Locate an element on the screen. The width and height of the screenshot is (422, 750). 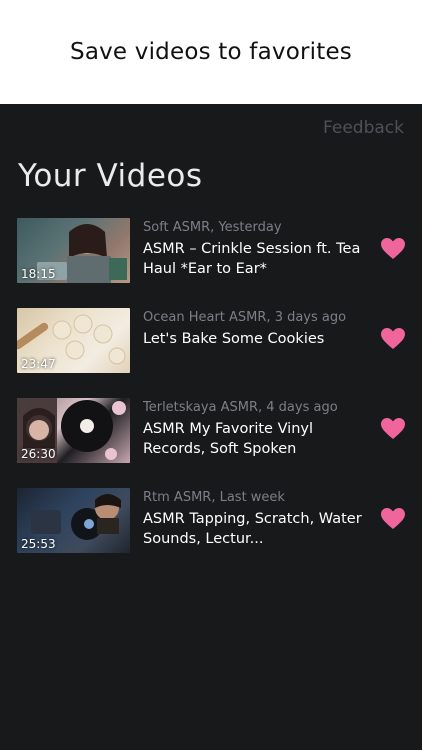
video-thumbnail: 26:30 is located at coordinates (73, 430).